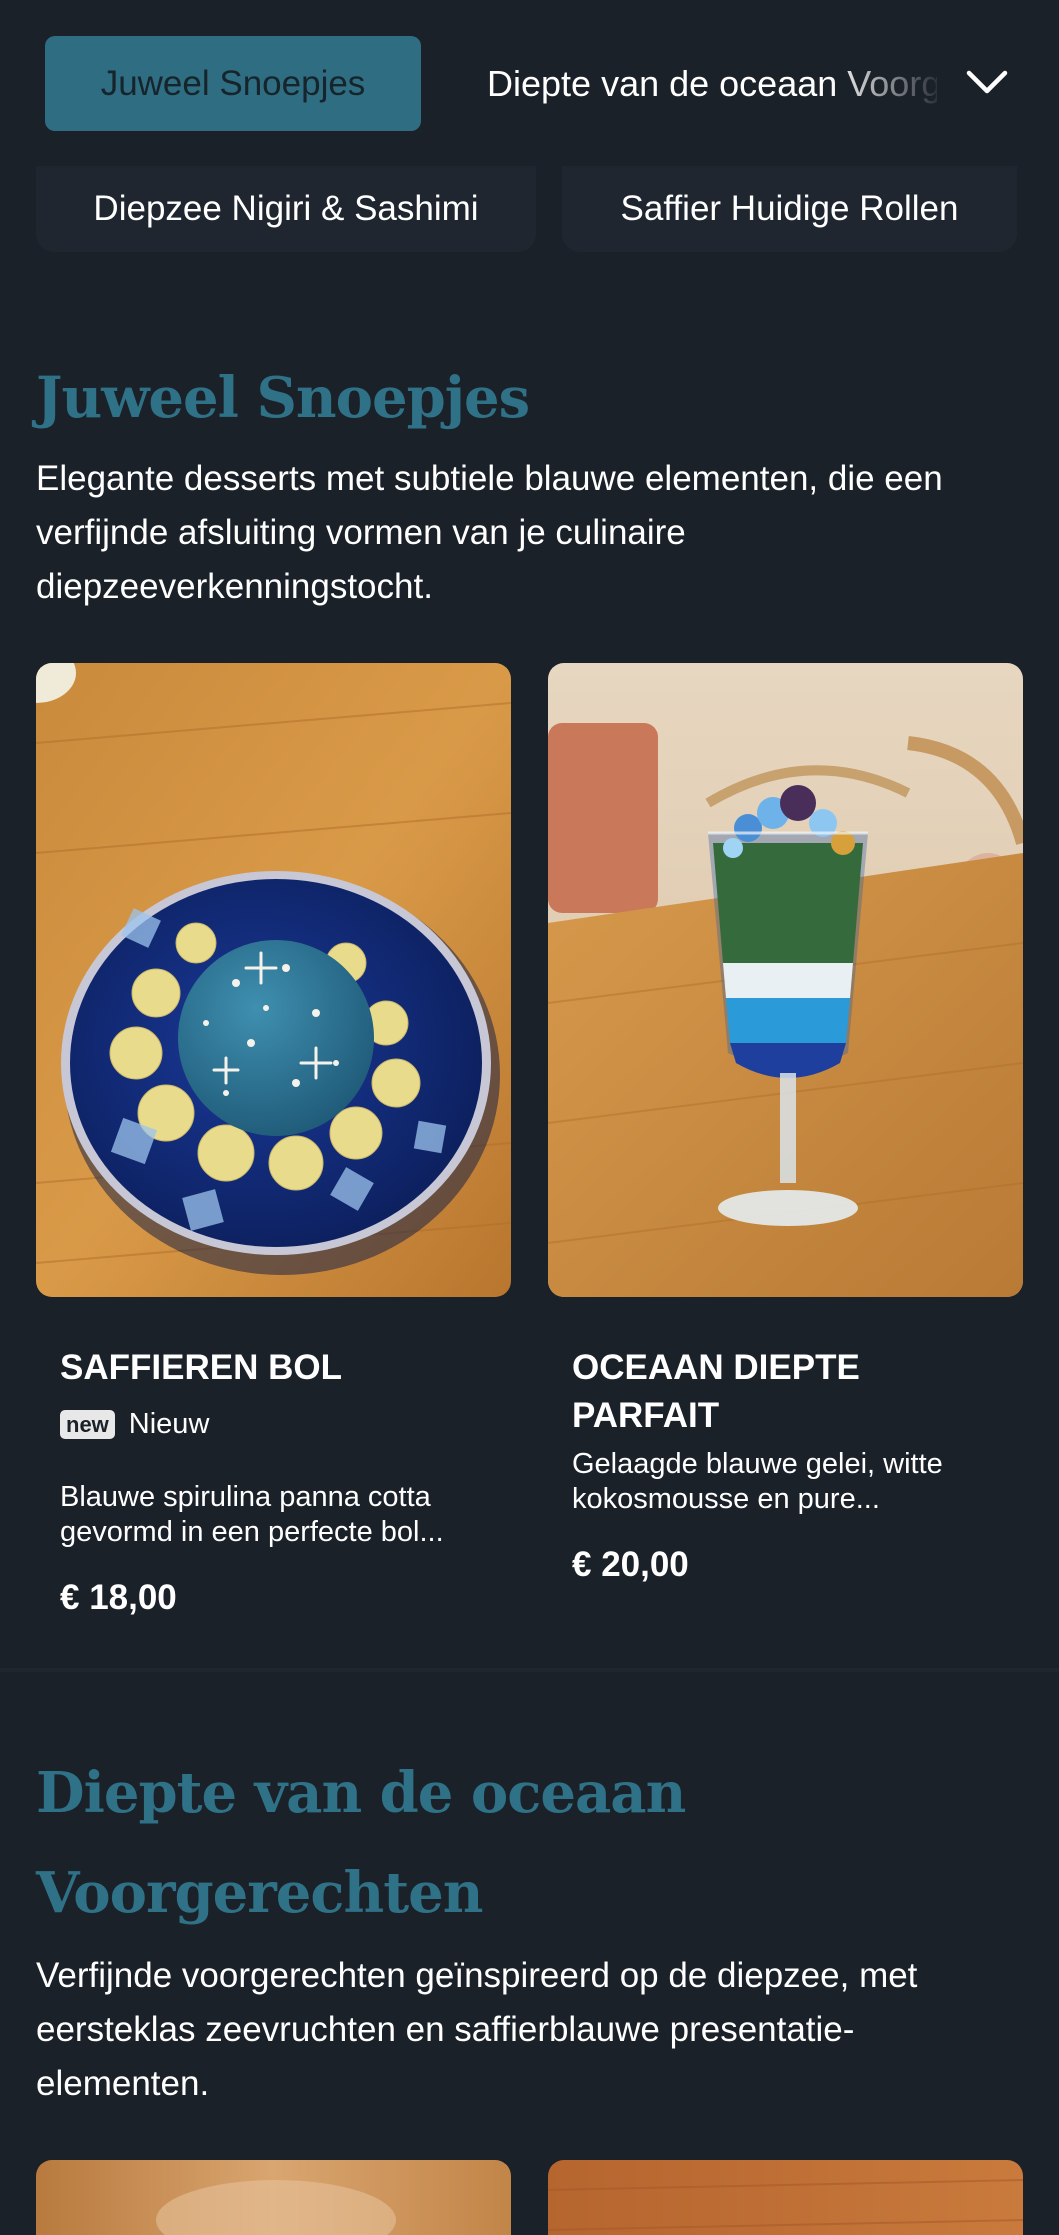 Image resolution: width=1059 pixels, height=2235 pixels. Describe the element at coordinates (87, 1424) in the screenshot. I see `new-badge: new` at that location.